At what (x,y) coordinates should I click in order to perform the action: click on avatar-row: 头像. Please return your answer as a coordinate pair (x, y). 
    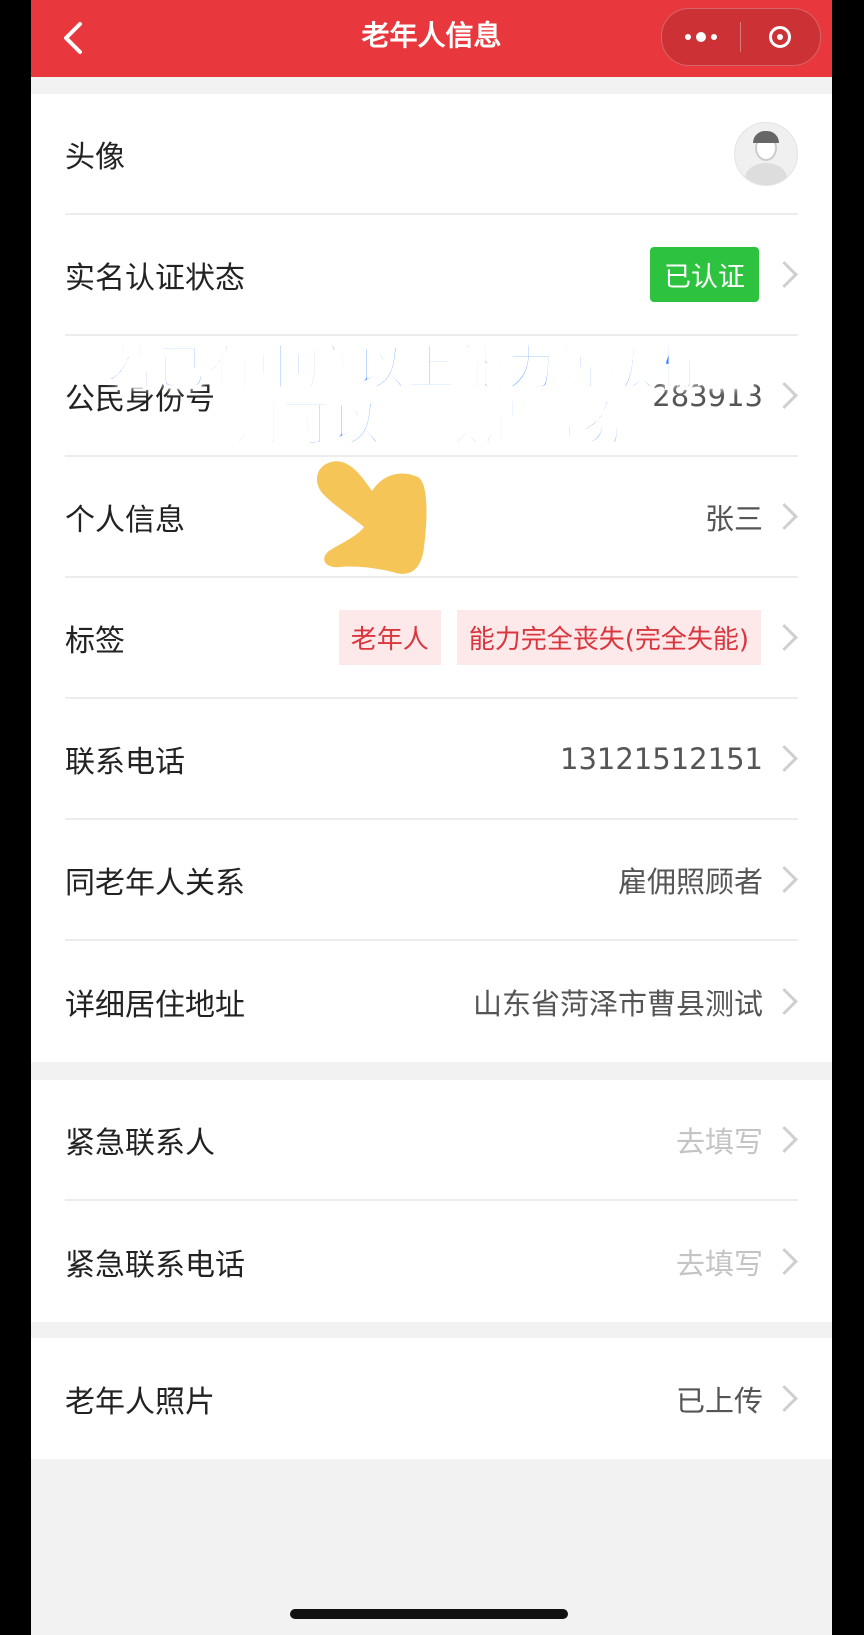
    Looking at the image, I should click on (431, 154).